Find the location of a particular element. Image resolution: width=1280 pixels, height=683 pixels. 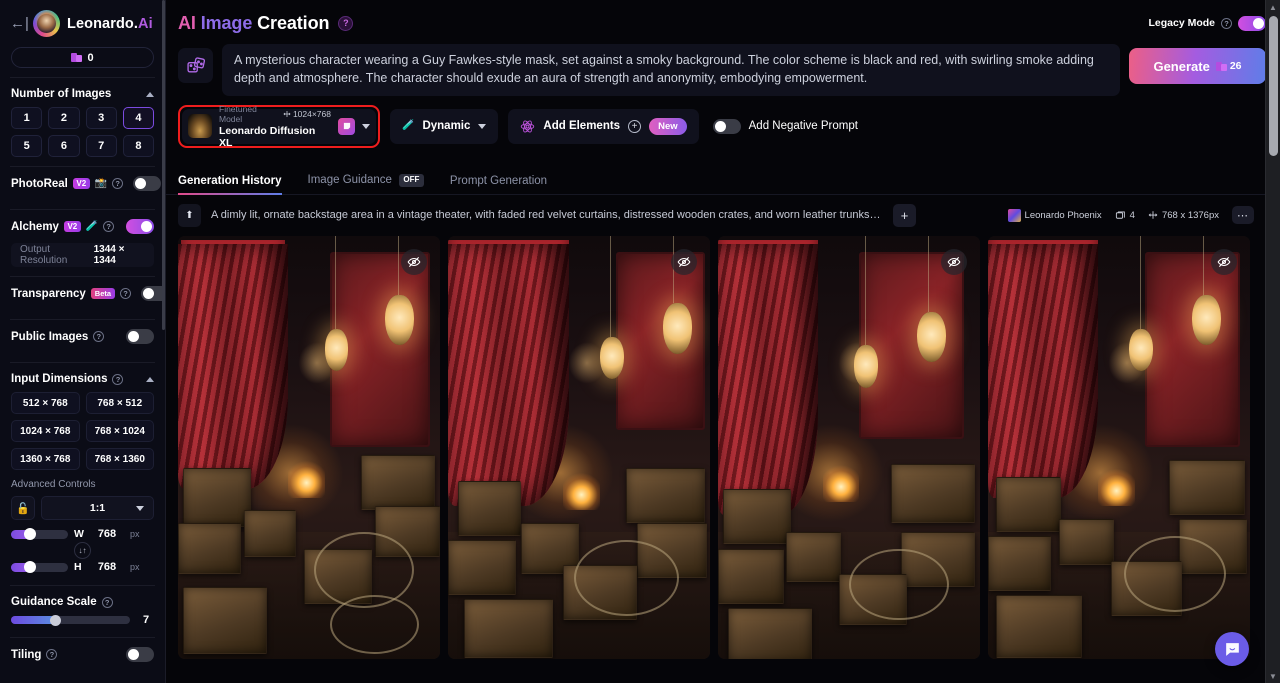

dim-768x1360: 768 × 1360 is located at coordinates (119, 459).